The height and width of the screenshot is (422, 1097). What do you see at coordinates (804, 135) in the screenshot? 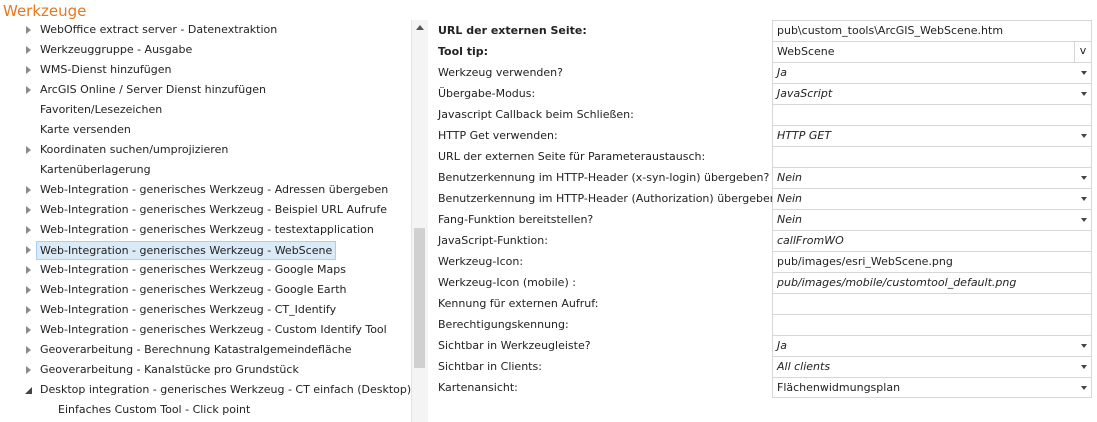
I see `property-value: HTTP GET` at bounding box center [804, 135].